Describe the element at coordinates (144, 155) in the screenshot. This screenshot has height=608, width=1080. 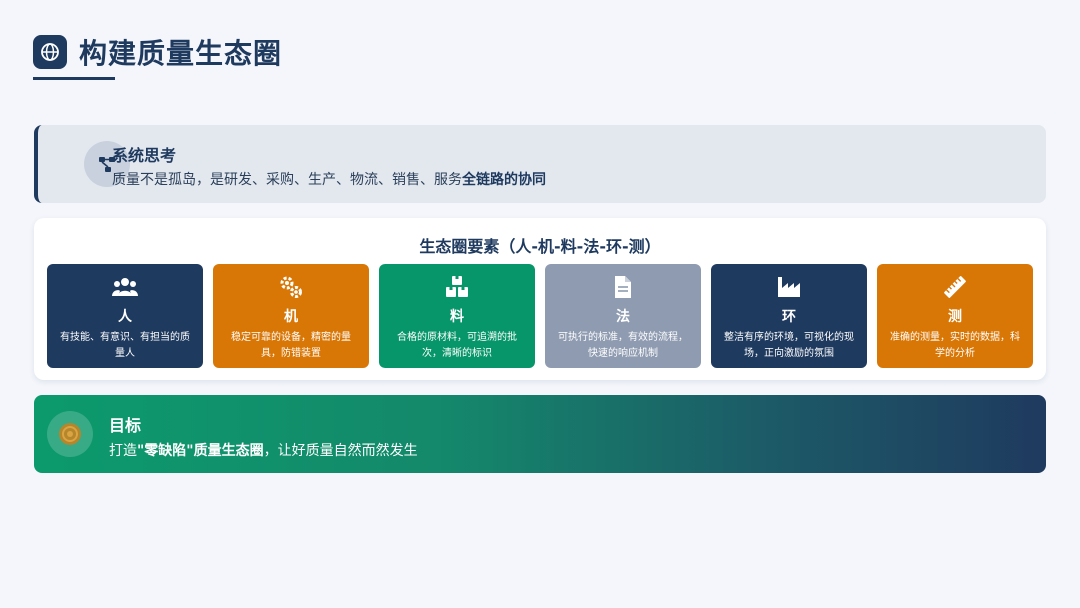
I see `system-title: 系统思考` at that location.